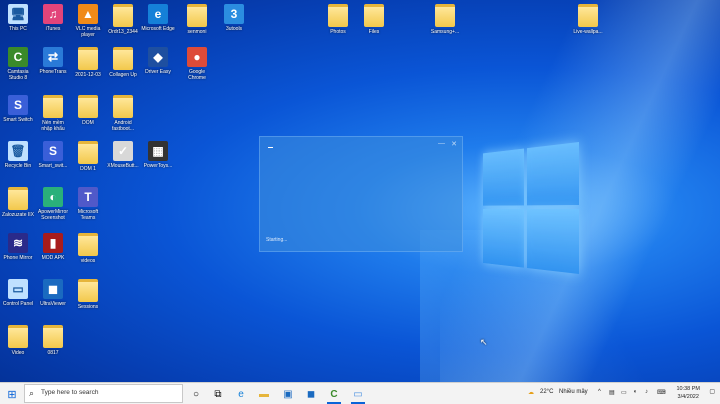 The width and height of the screenshot is (720, 404). I want to click on desktop-icon: Files, so click(374, 19).